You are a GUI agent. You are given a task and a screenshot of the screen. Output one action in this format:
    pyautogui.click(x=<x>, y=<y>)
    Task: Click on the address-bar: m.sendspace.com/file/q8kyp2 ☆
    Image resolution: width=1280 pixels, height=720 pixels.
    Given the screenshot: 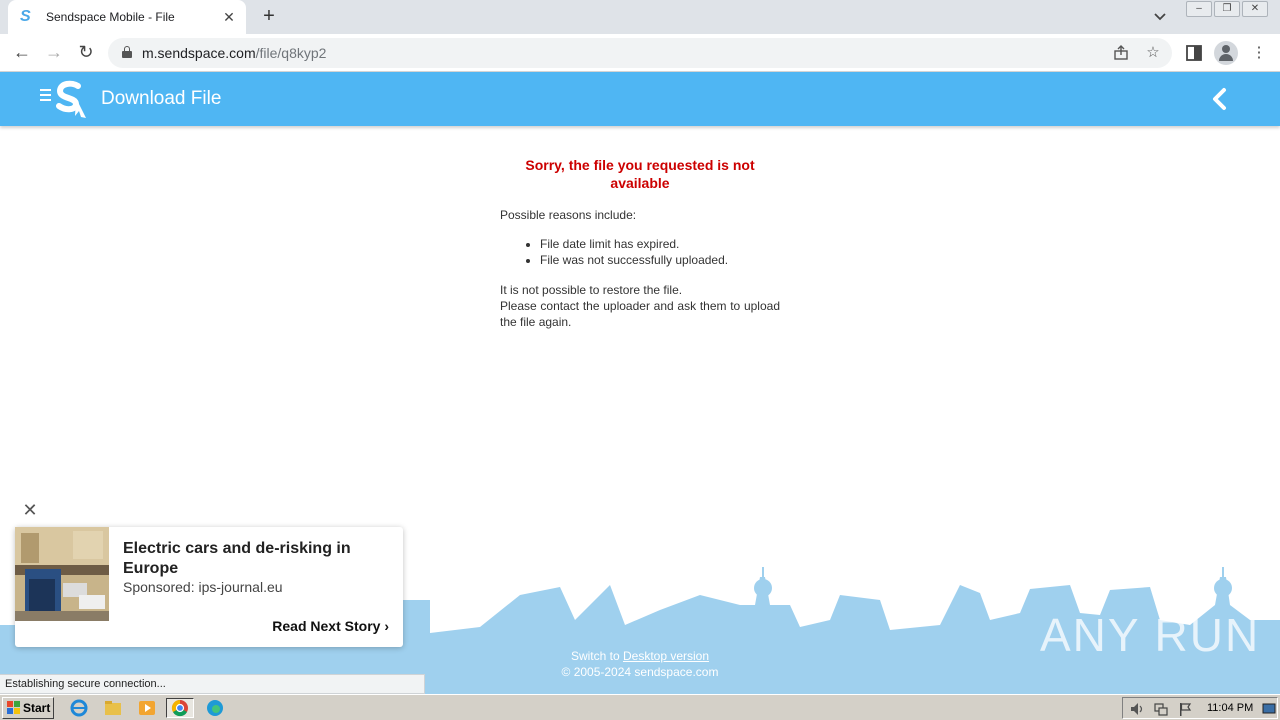 What is the action you would take?
    pyautogui.click(x=640, y=53)
    